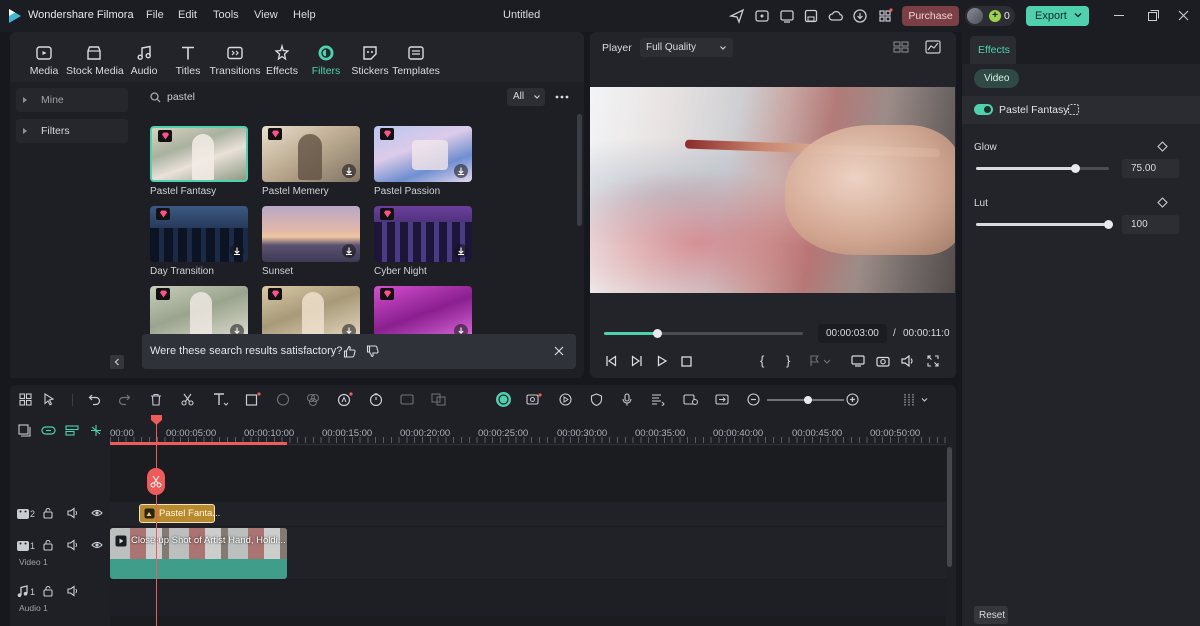  Describe the element at coordinates (96, 430) in the screenshot. I see `magnet-icon` at that location.